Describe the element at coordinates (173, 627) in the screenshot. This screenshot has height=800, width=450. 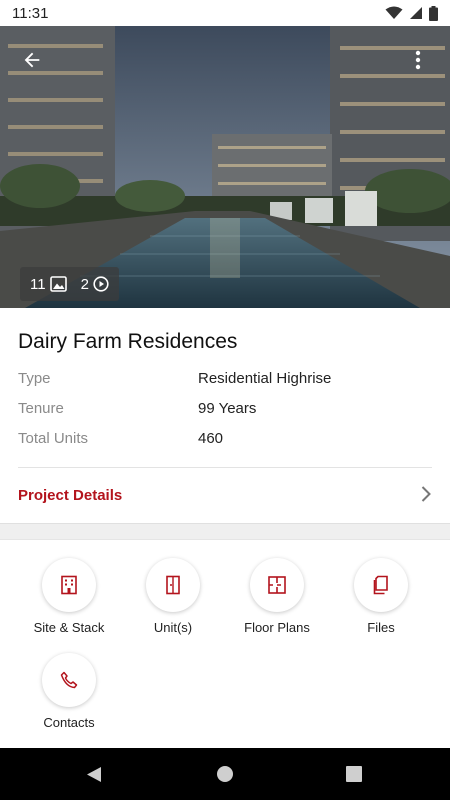
I see `action-label: Unit(s)` at that location.